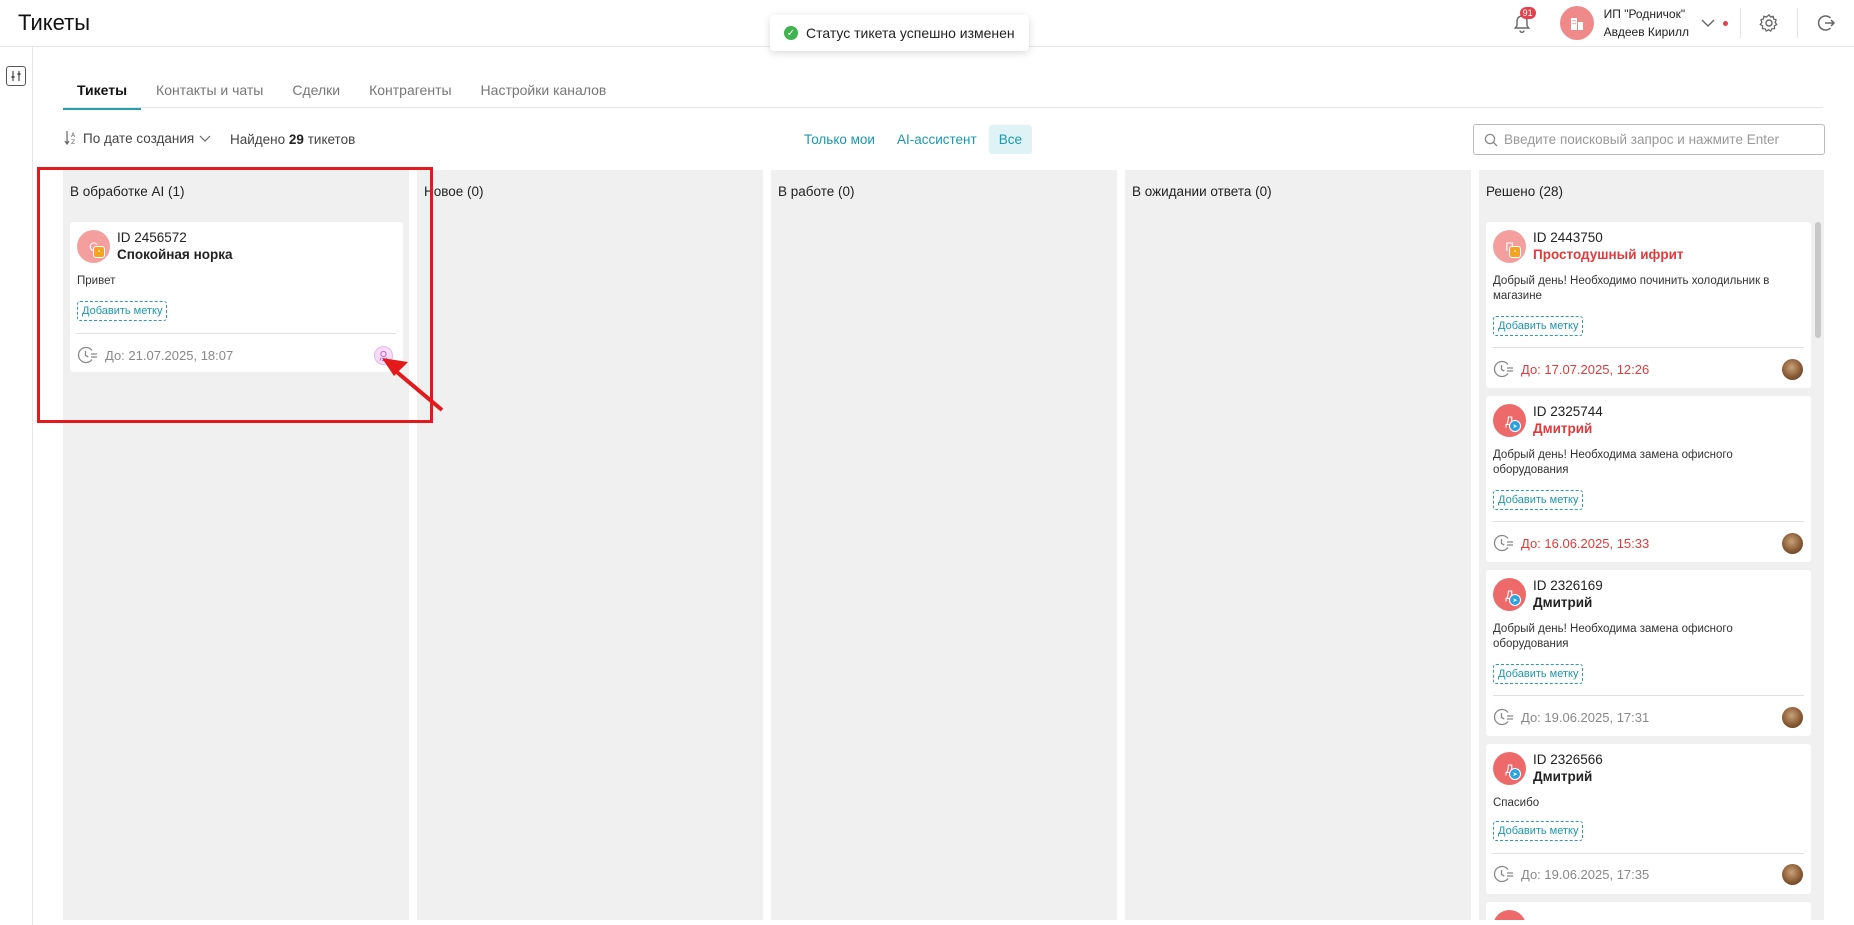 This screenshot has width=1854, height=925. I want to click on header-right-group: 91 ИП "Родничок" Авдеев Кирилл, so click(1682, 23).